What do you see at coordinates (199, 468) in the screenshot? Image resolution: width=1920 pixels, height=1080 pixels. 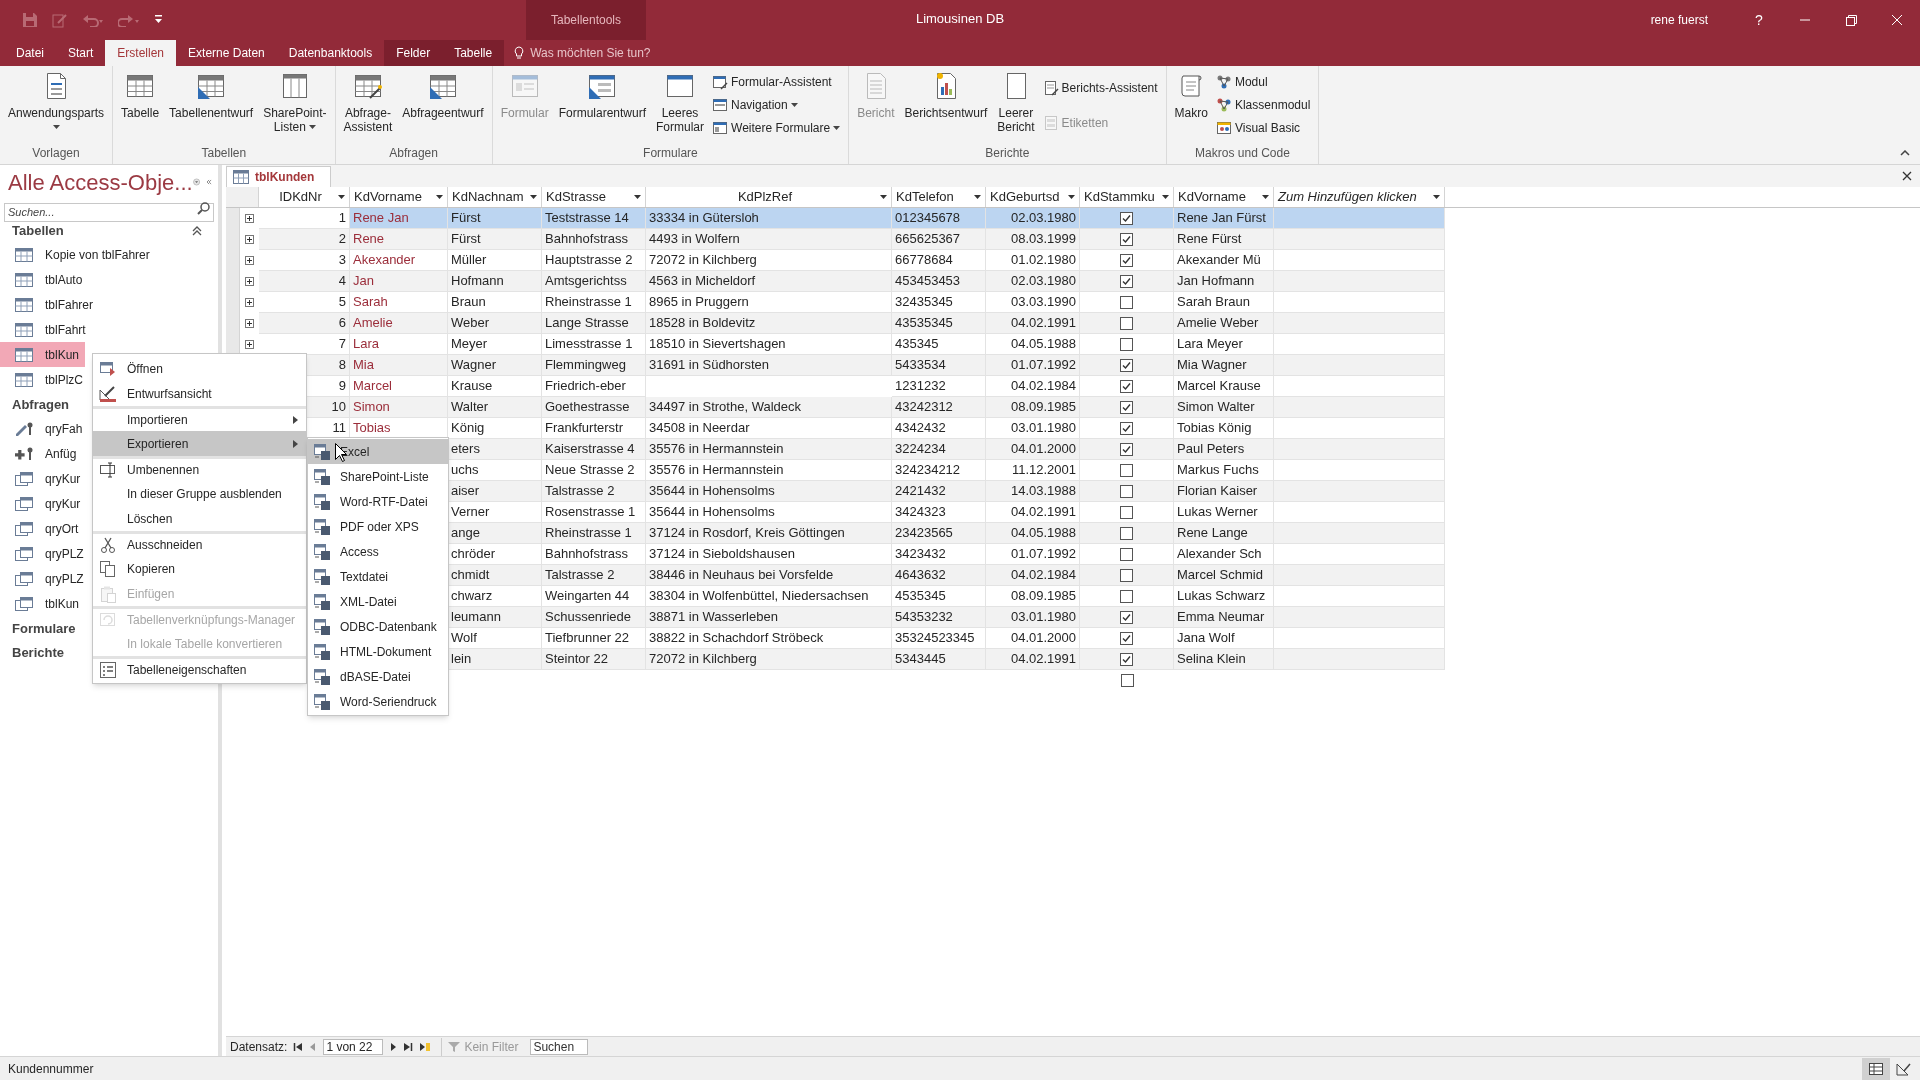 I see `menu-item: Umbenennen` at bounding box center [199, 468].